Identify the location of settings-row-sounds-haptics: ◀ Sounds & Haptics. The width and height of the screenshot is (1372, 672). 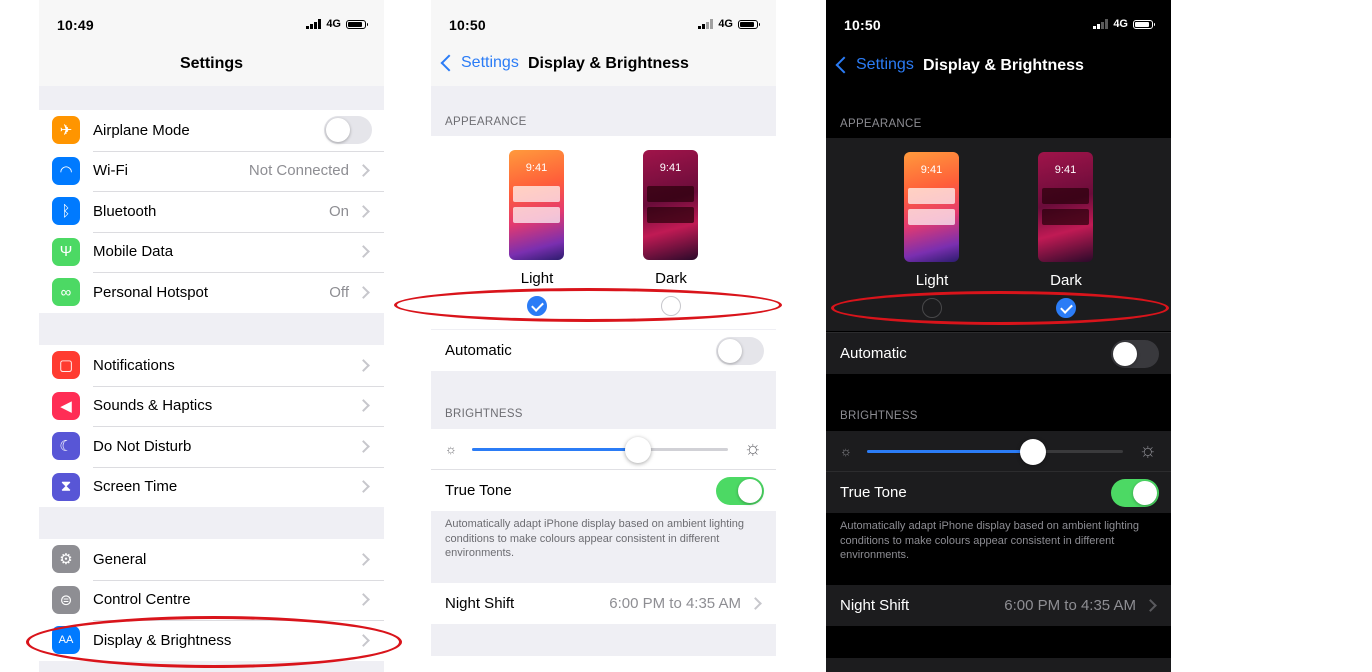
(211, 406).